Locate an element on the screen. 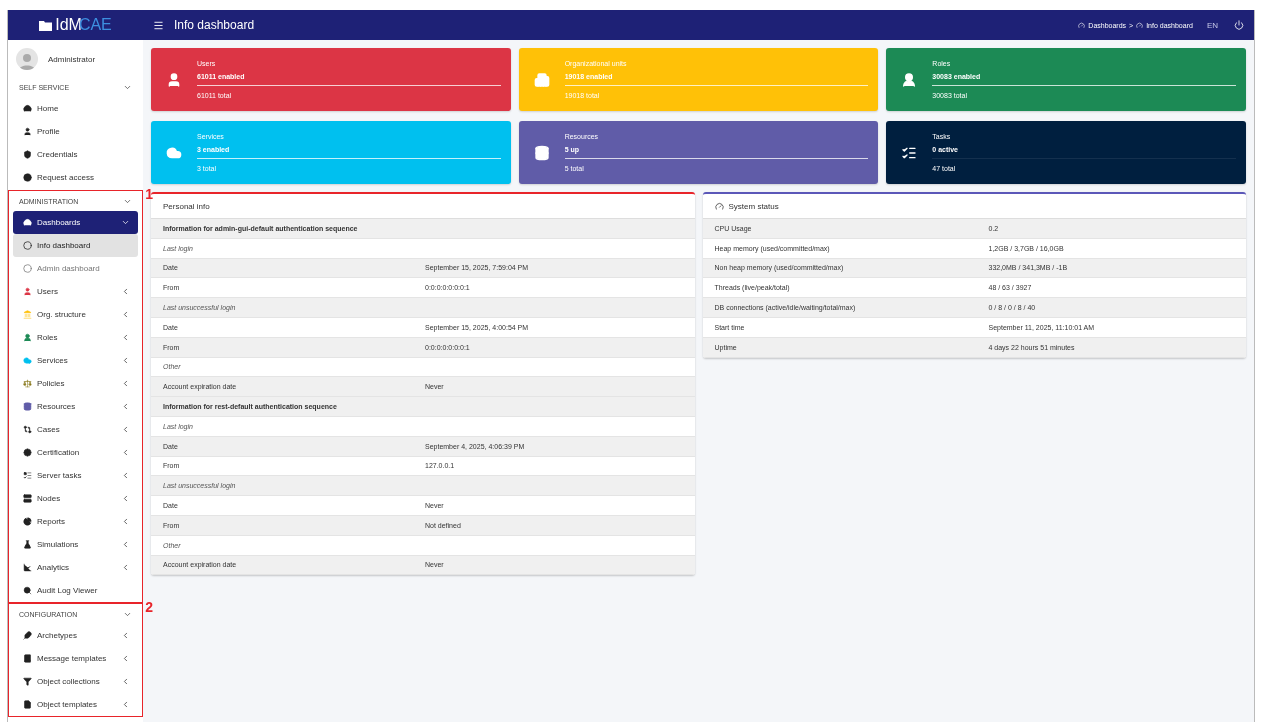 The width and height of the screenshot is (1261, 722). sidebar-item: Object collections is located at coordinates (75, 681).